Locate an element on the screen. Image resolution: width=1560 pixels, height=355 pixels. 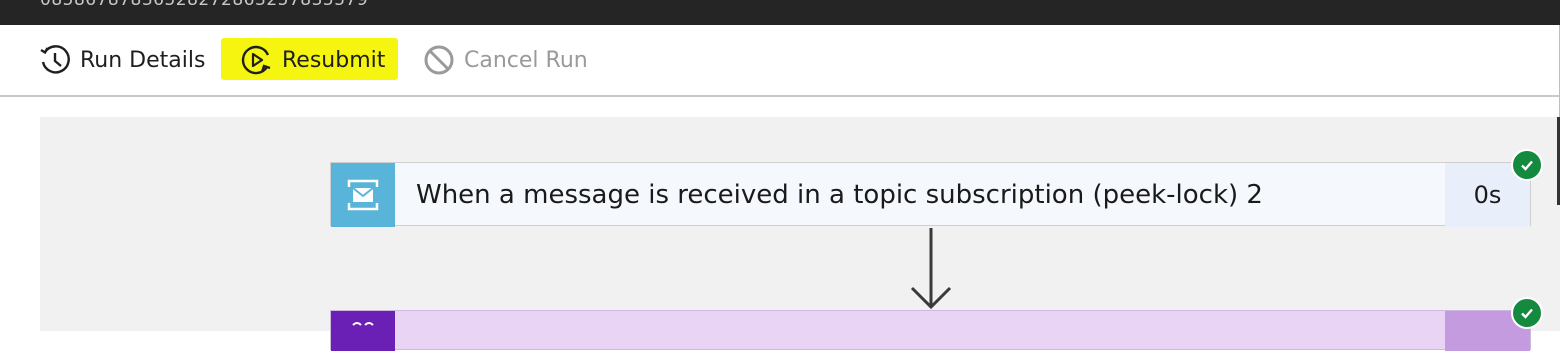
resubmit-button: Resubmit is located at coordinates (312, 60).